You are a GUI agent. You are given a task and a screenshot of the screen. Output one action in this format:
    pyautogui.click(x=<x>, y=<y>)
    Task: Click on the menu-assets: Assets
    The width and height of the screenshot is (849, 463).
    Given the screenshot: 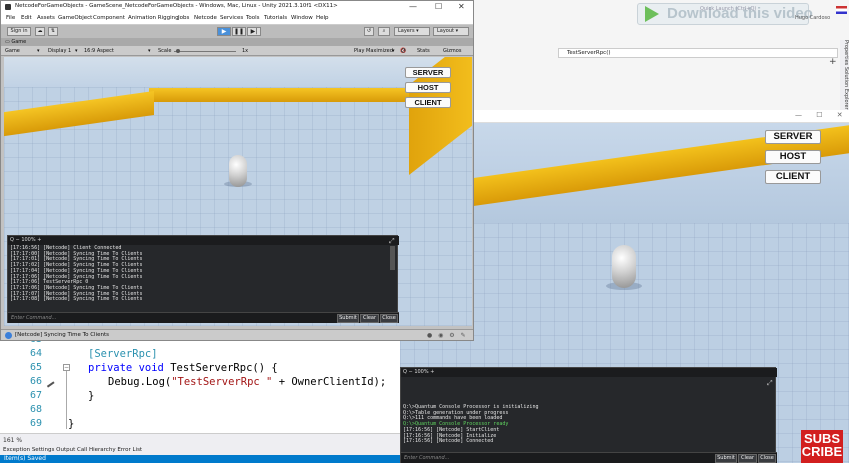 What is the action you would take?
    pyautogui.click(x=46, y=18)
    